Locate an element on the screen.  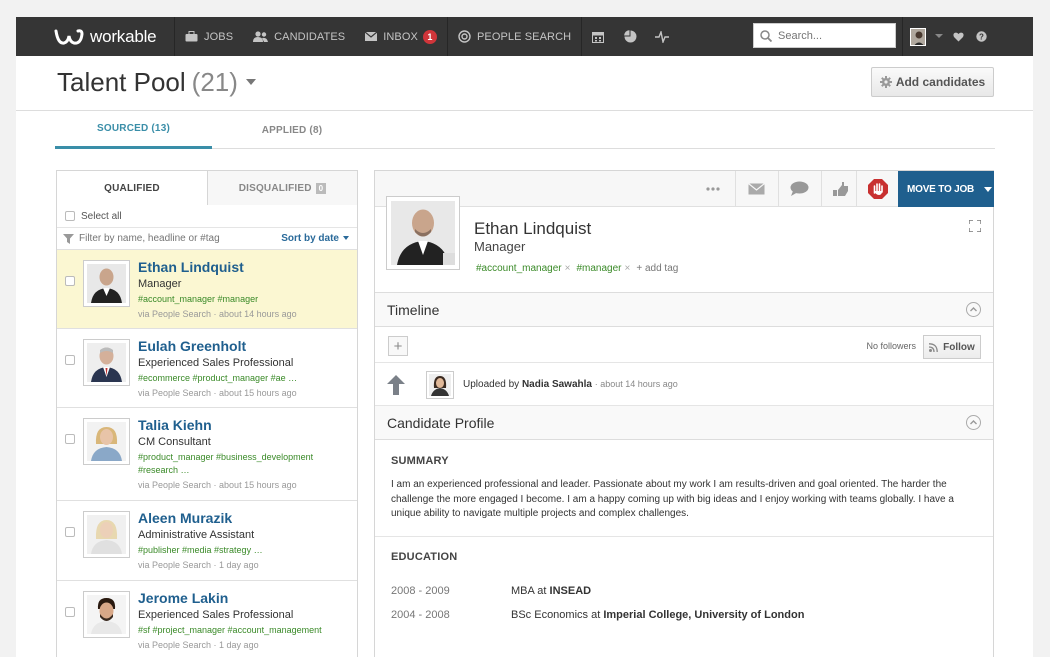
global-search is located at coordinates (824, 35).